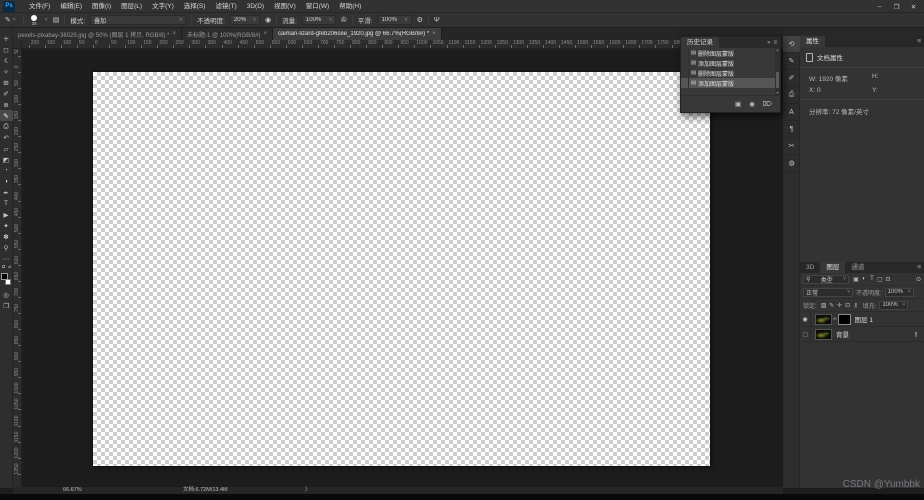  I want to click on menu-item: 窗口(W), so click(317, 6).